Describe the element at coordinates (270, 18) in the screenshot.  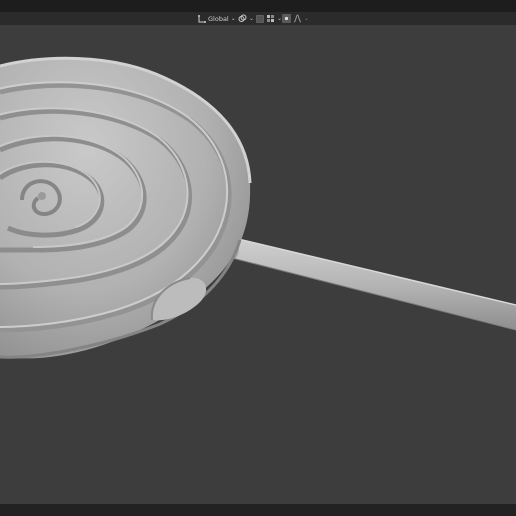
I see `snap-target-icon` at that location.